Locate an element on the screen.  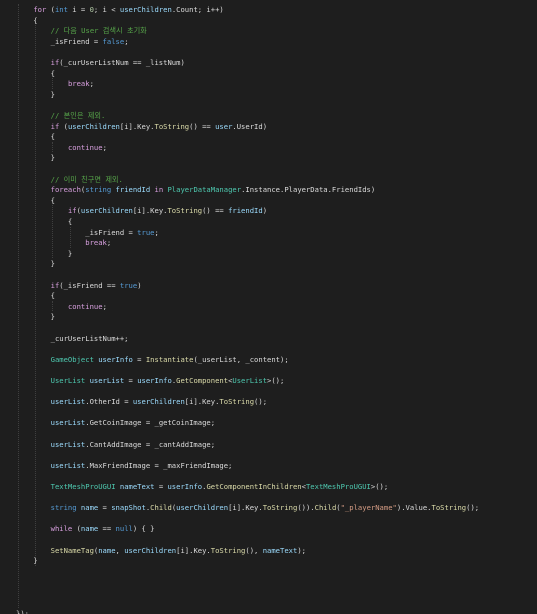
code-token: i = is located at coordinates (78, 9).